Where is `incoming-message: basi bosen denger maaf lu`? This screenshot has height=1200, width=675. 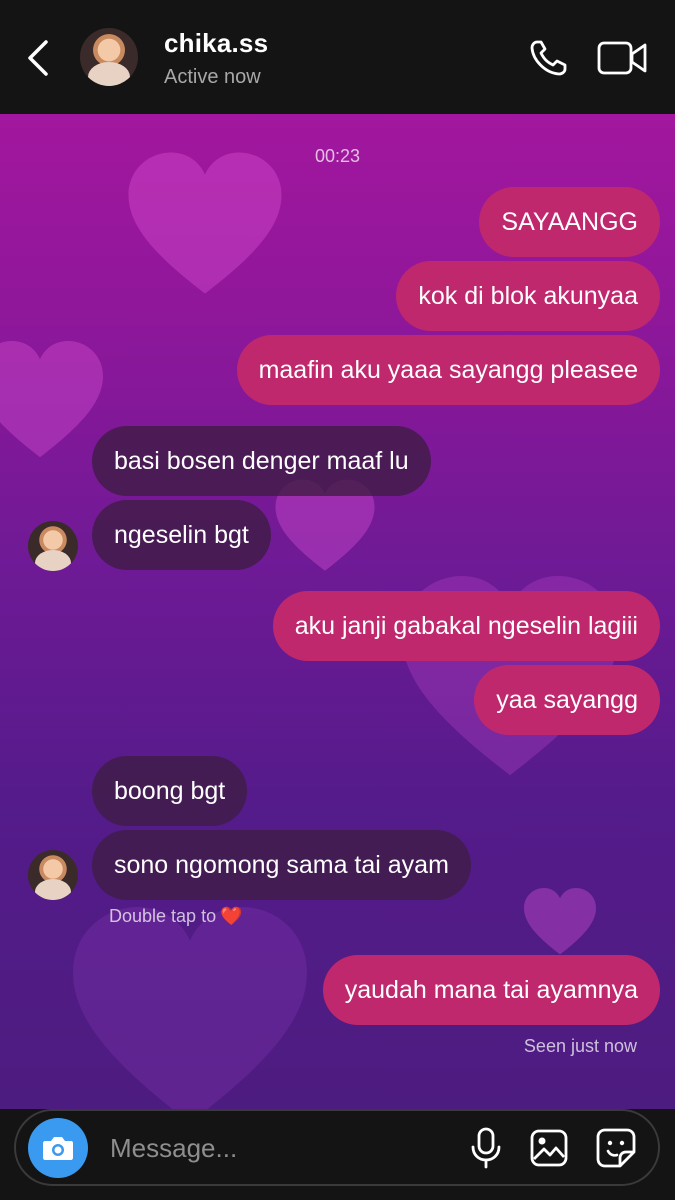
incoming-message: basi bosen denger maaf lu is located at coordinates (261, 461).